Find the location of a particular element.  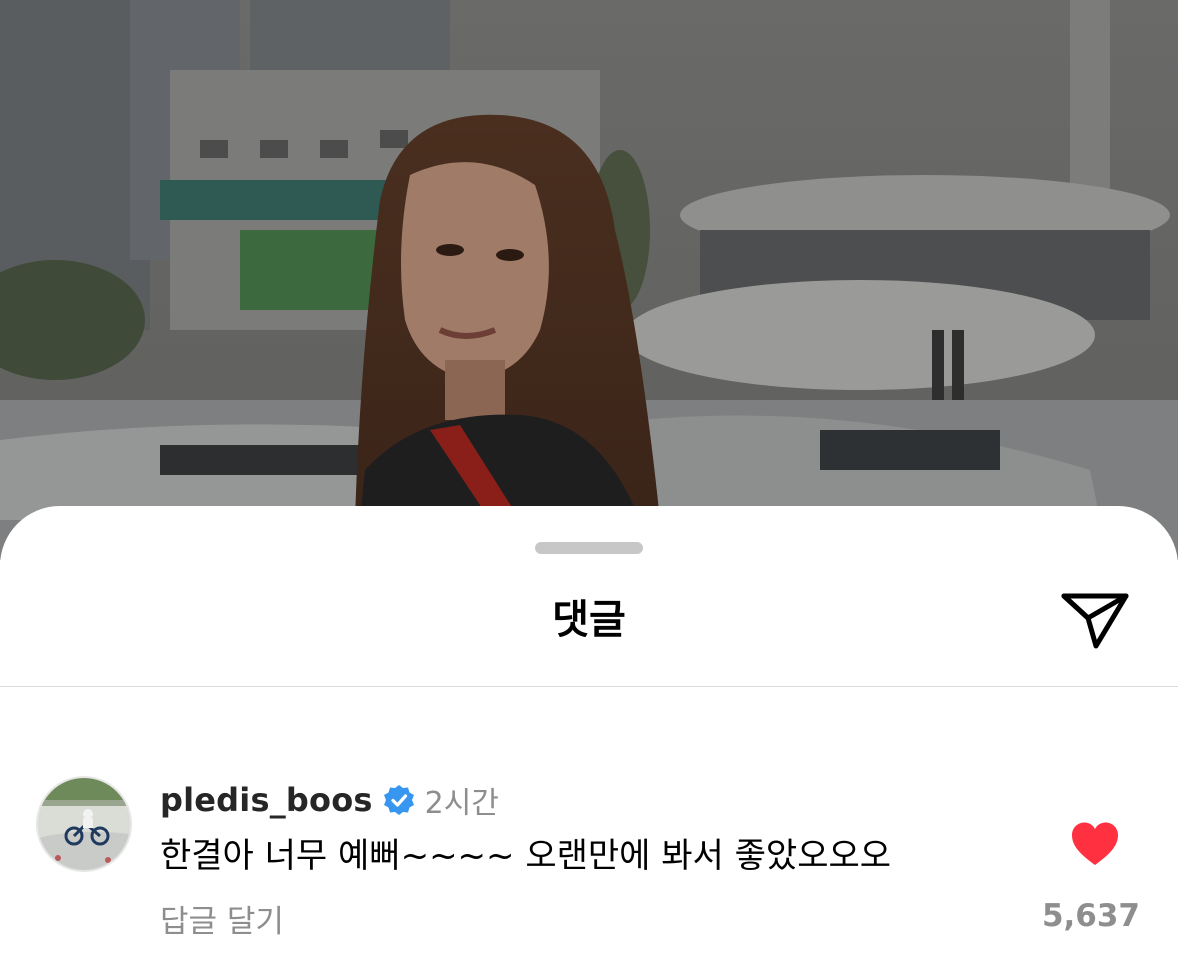

paper-plane-icon is located at coordinates (1095, 621).